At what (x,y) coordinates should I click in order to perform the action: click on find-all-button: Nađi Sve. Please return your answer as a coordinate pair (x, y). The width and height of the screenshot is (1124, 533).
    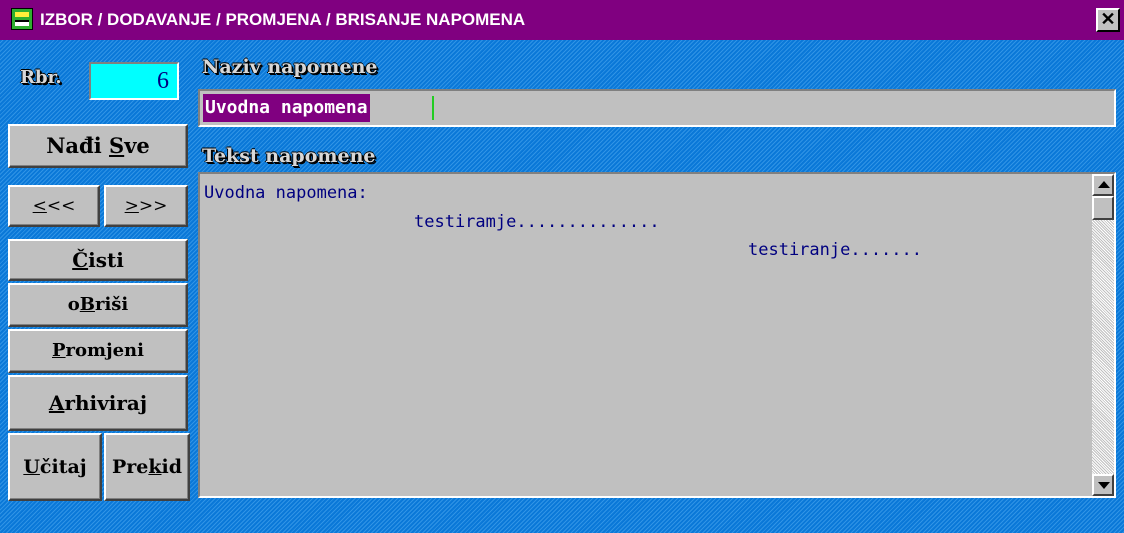
    Looking at the image, I should click on (98, 146).